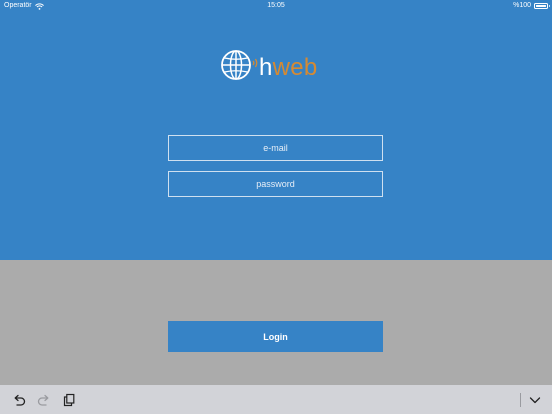  I want to click on status-bar: Operatör 15:05 %100, so click(276, 6).